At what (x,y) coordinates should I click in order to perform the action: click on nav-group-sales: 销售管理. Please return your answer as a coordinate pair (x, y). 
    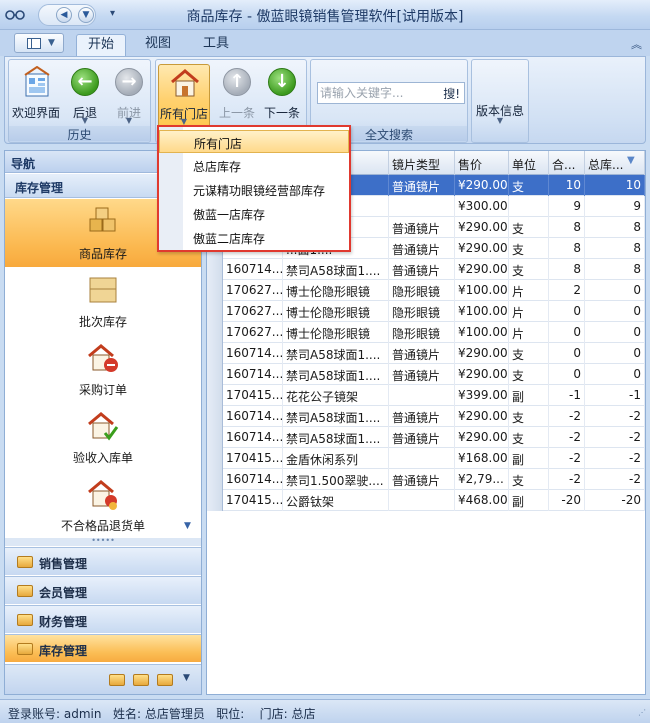
    Looking at the image, I should click on (103, 561).